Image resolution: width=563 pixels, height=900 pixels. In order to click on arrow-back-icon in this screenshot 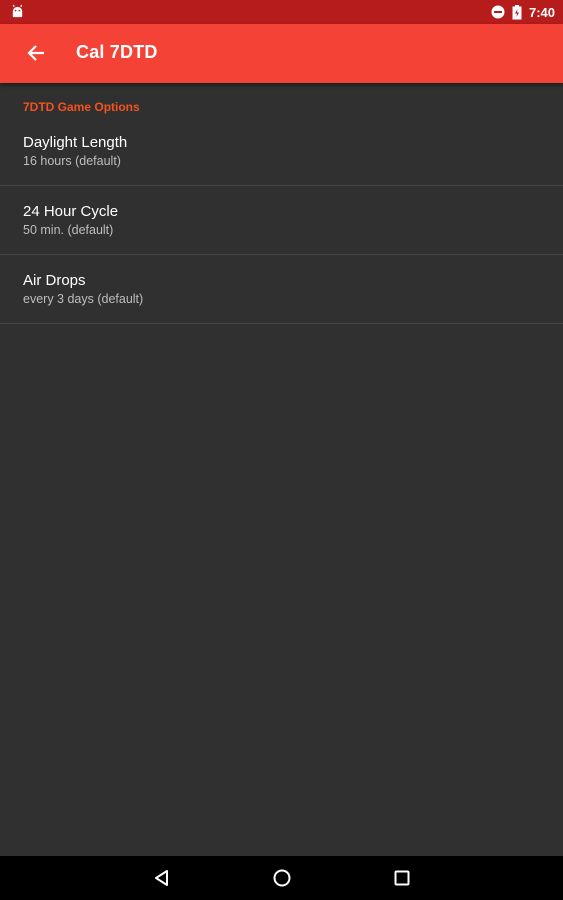, I will do `click(35, 53)`.